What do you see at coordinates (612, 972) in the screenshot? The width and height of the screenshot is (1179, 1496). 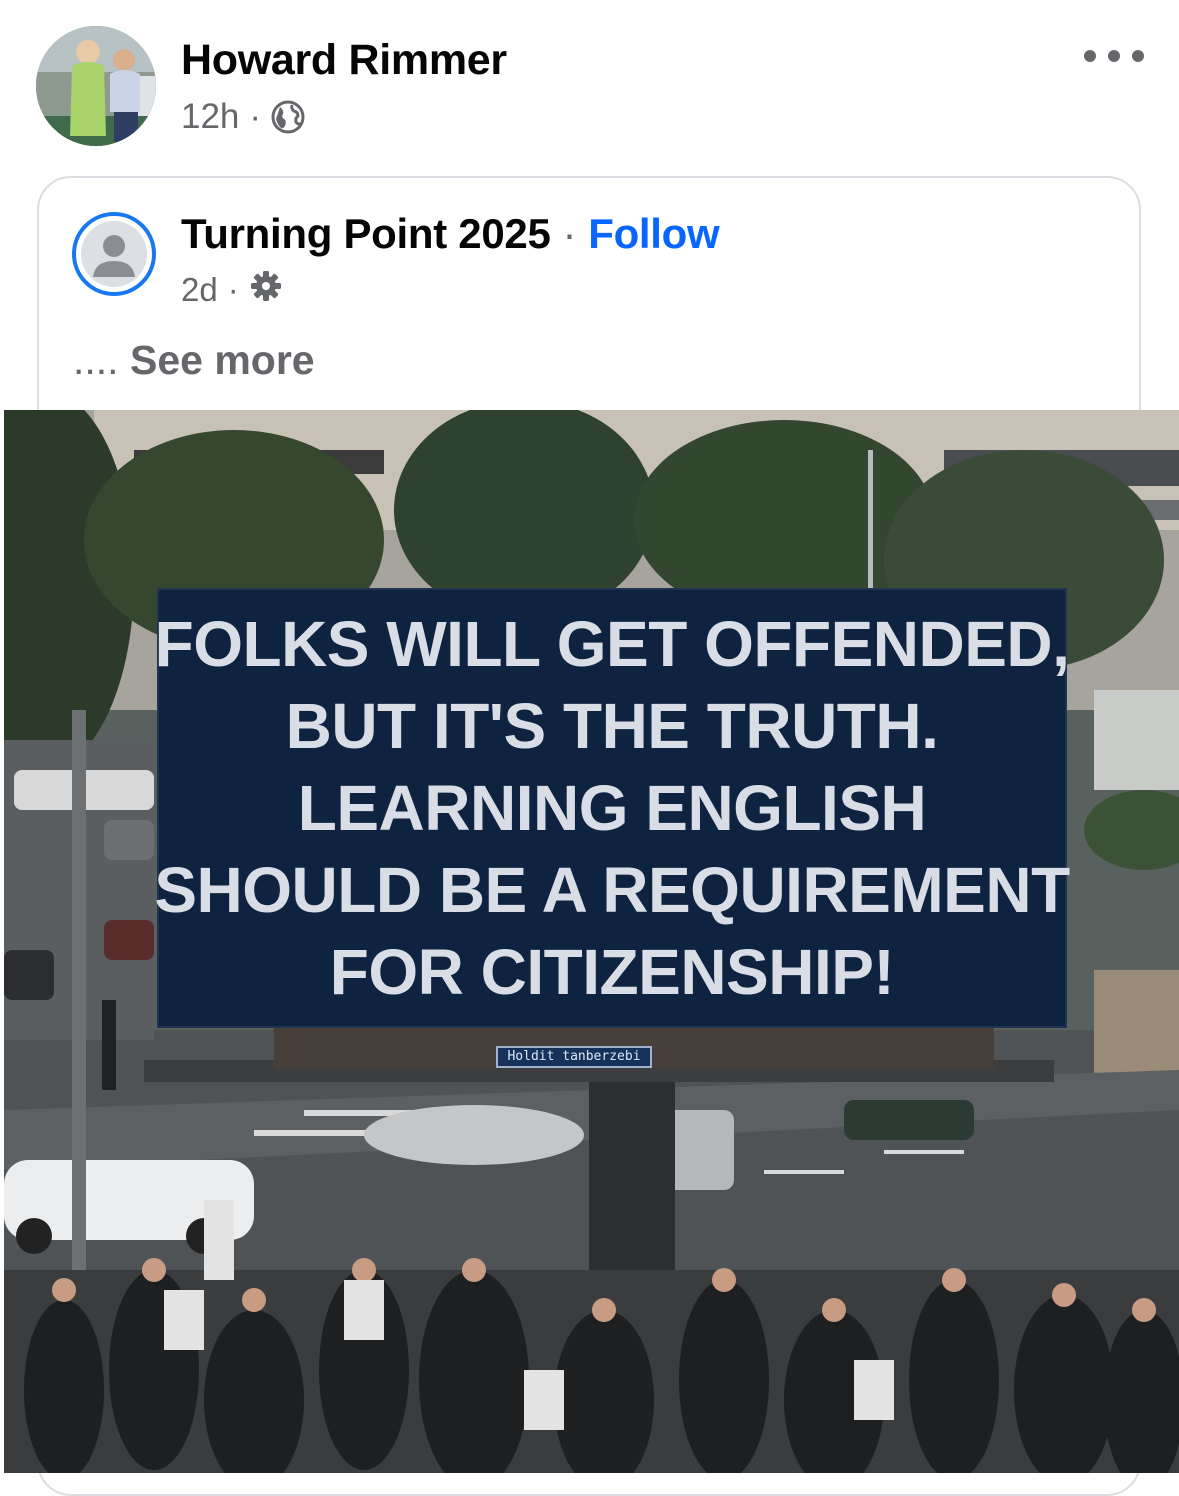 I see `billboard-line: FOR CITIZENSHIP!` at bounding box center [612, 972].